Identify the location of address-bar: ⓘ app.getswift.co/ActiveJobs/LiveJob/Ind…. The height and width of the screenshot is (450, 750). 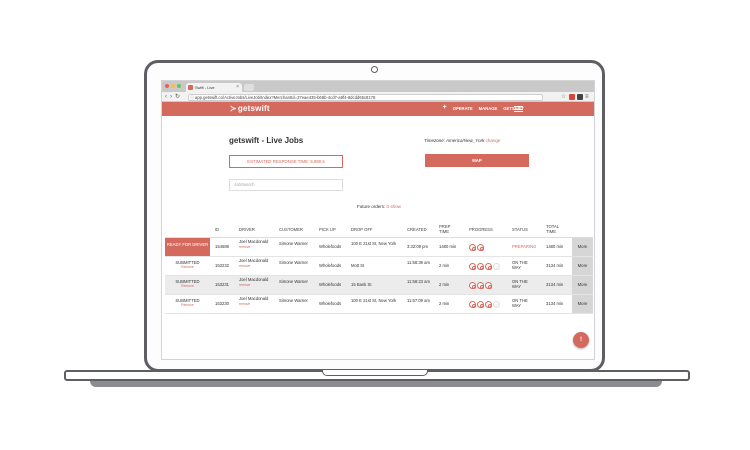
(365, 97).